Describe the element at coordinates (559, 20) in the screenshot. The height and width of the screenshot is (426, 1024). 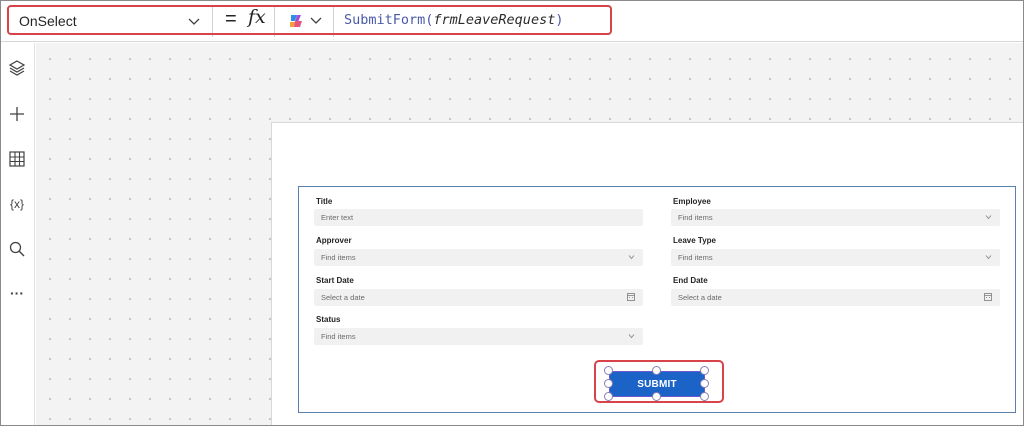
I see `formula-close: )` at that location.